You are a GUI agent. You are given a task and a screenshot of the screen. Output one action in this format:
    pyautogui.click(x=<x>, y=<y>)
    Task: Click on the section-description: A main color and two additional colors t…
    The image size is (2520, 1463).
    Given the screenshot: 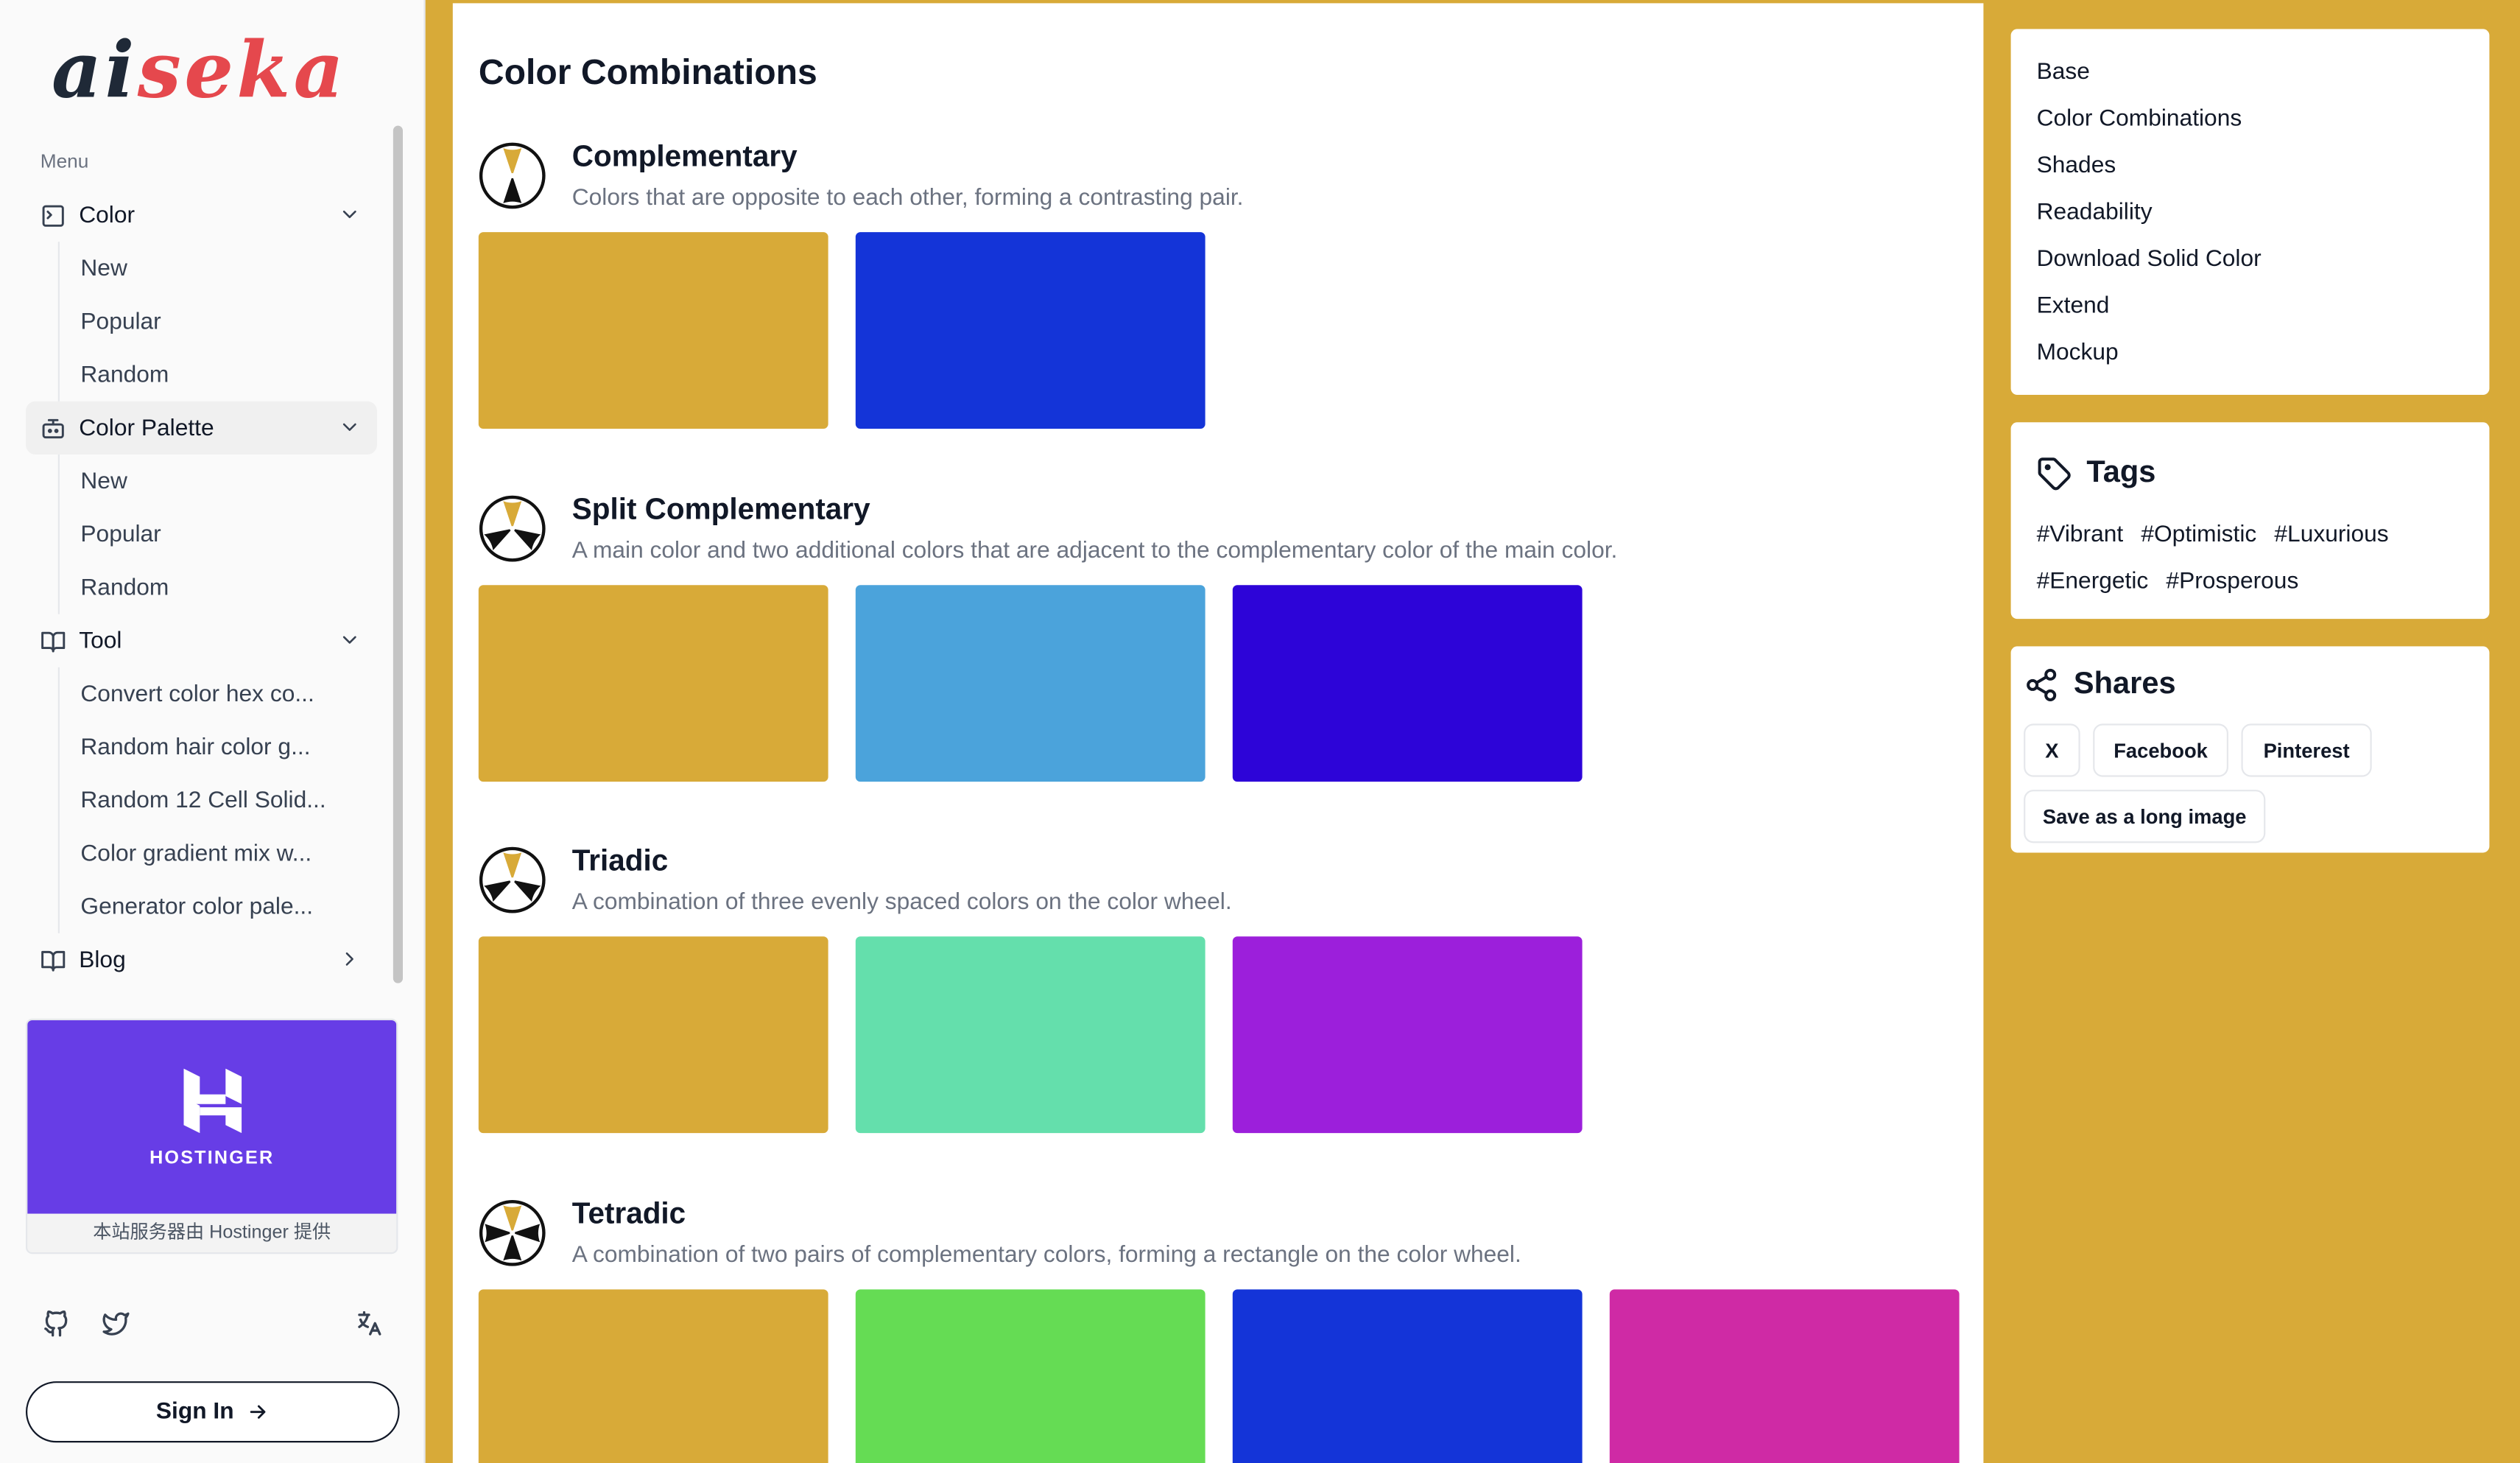 What is the action you would take?
    pyautogui.click(x=1094, y=551)
    